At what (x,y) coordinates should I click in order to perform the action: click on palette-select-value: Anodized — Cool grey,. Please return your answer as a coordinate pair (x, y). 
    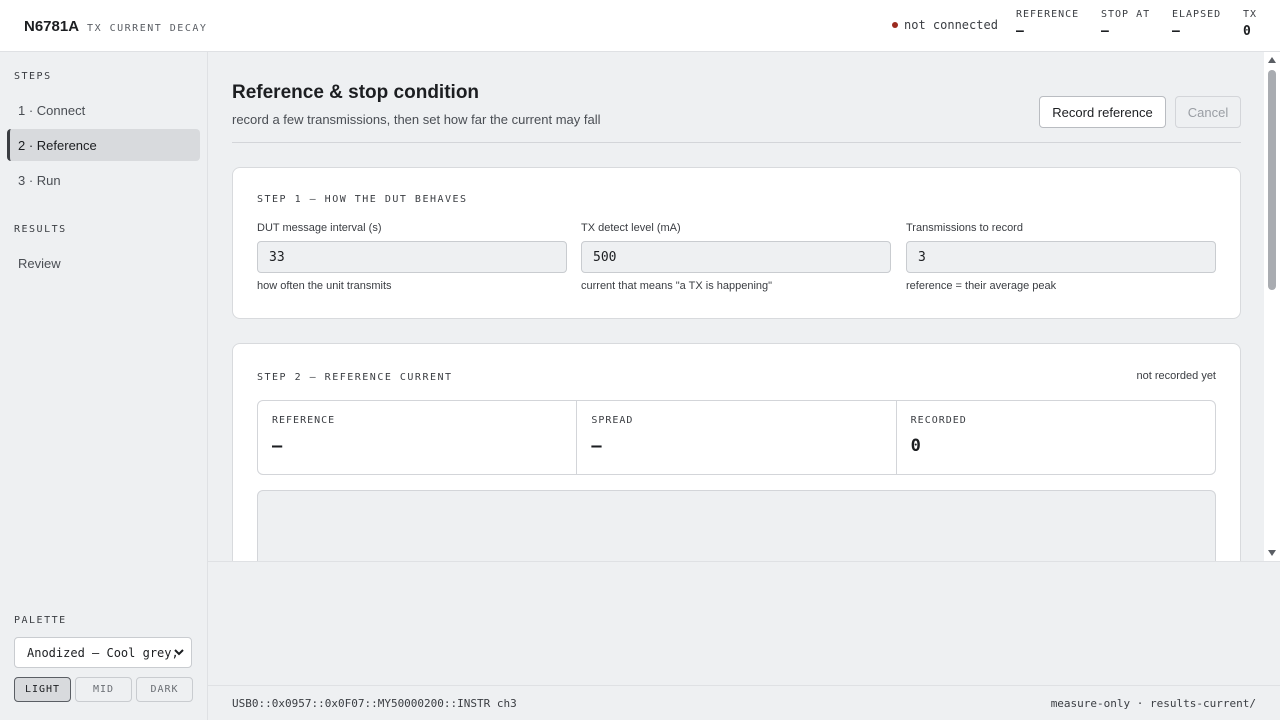
    Looking at the image, I should click on (103, 652).